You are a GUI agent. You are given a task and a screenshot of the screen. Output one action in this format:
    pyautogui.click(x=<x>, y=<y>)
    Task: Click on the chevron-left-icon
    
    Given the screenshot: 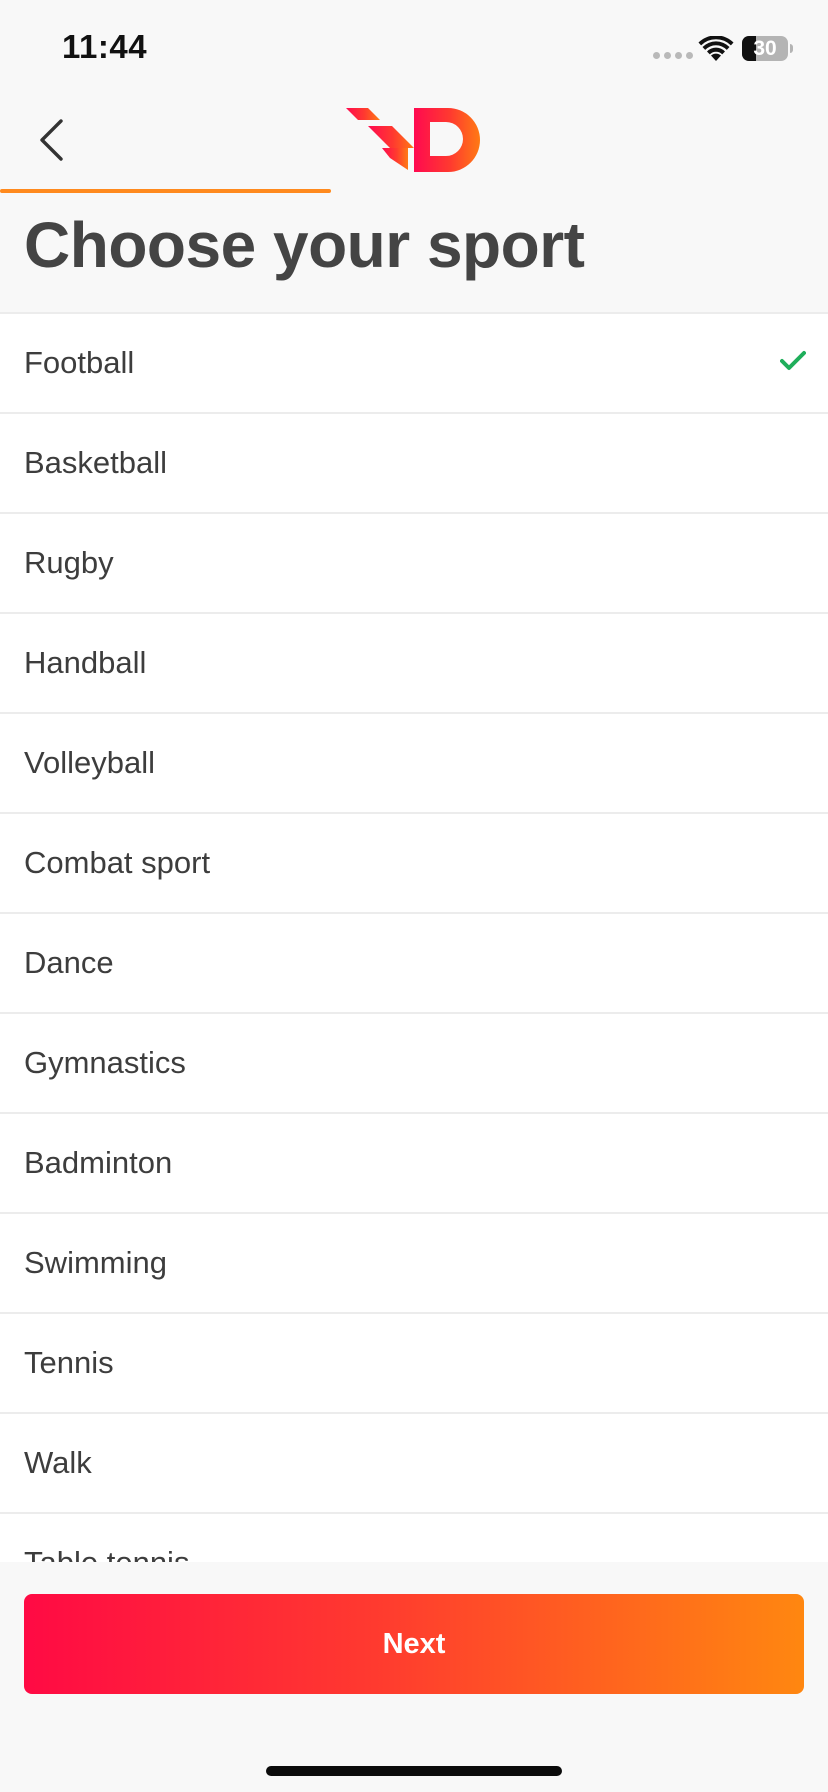 What is the action you would take?
    pyautogui.click(x=51, y=140)
    